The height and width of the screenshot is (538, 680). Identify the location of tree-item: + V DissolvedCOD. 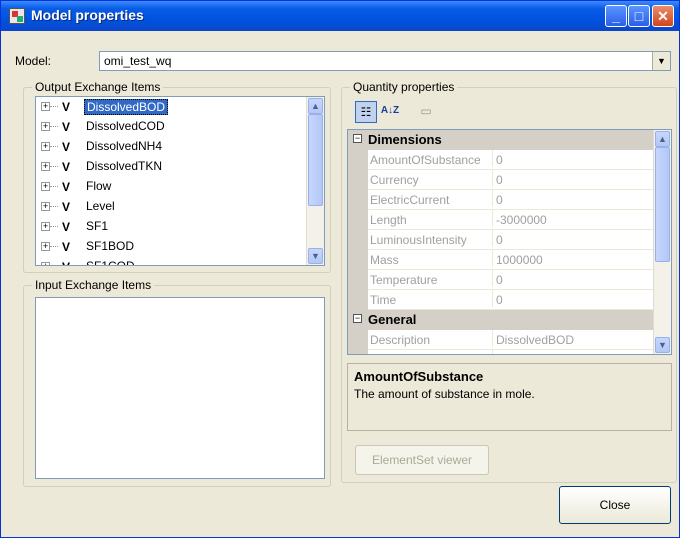
(180, 127).